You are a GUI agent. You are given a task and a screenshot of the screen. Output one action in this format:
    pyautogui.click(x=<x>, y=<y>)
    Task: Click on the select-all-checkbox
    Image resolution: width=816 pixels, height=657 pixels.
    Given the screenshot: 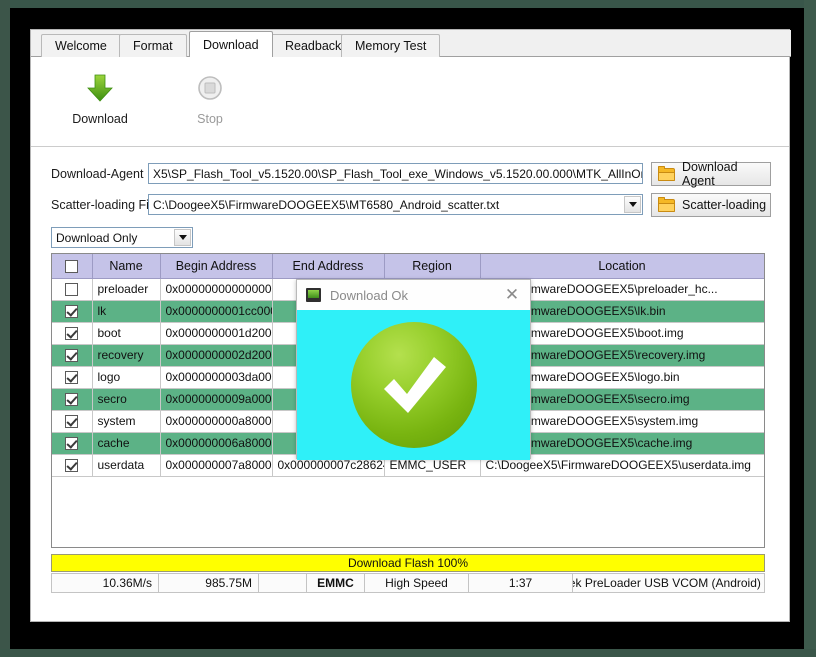 What is the action you would take?
    pyautogui.click(x=72, y=266)
    